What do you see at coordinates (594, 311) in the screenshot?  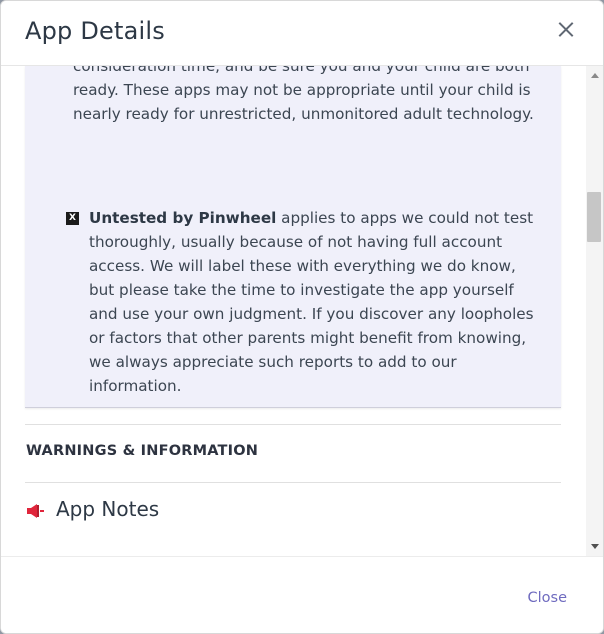 I see `scrollbar` at bounding box center [594, 311].